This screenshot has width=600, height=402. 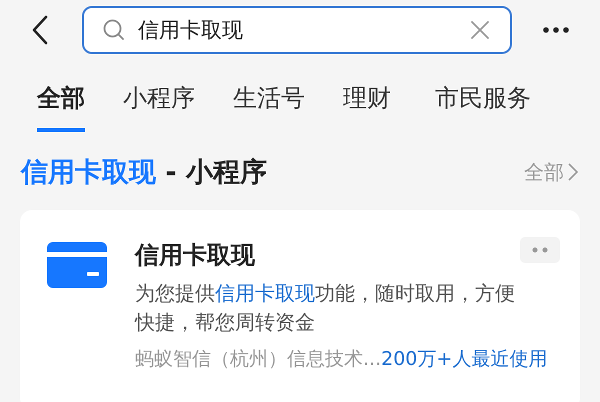 I want to click on search-query: 信用卡取现, so click(x=191, y=30).